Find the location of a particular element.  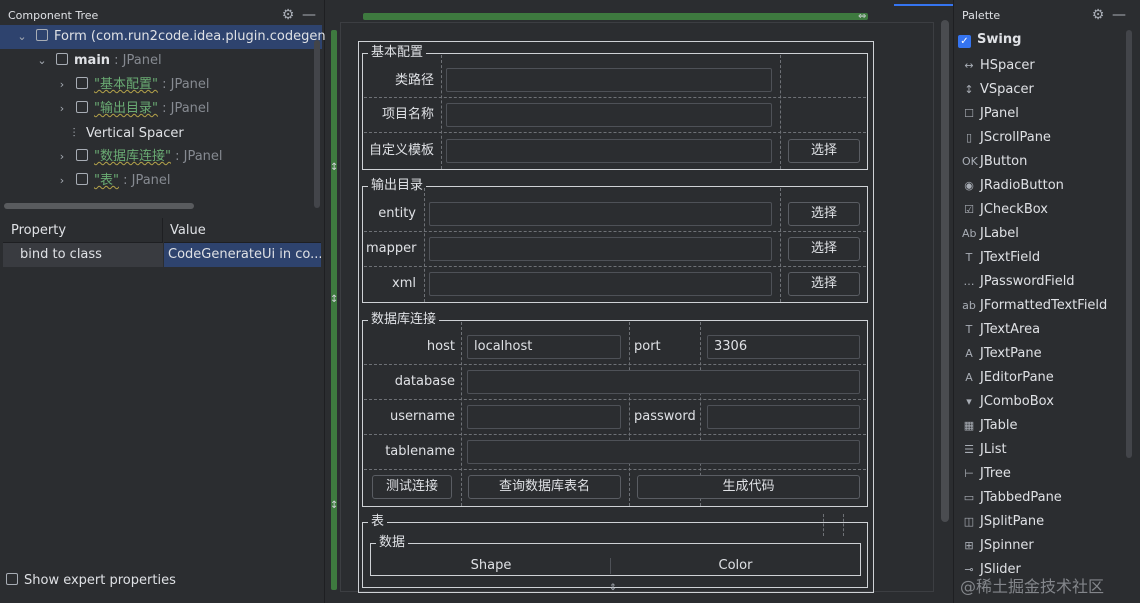

palette-item-label: JTable is located at coordinates (999, 425).